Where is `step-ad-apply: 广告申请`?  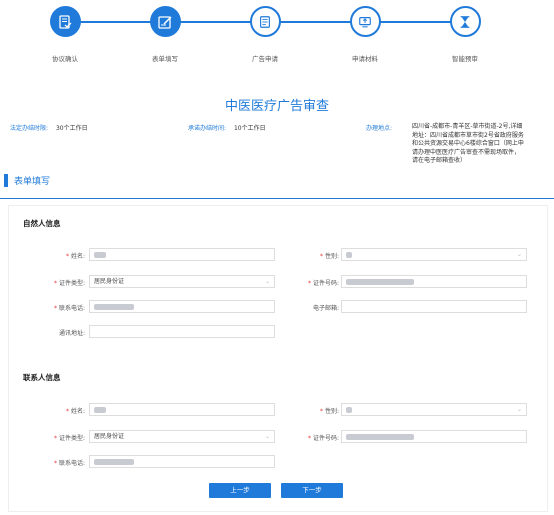 step-ad-apply: 广告申请 is located at coordinates (265, 34).